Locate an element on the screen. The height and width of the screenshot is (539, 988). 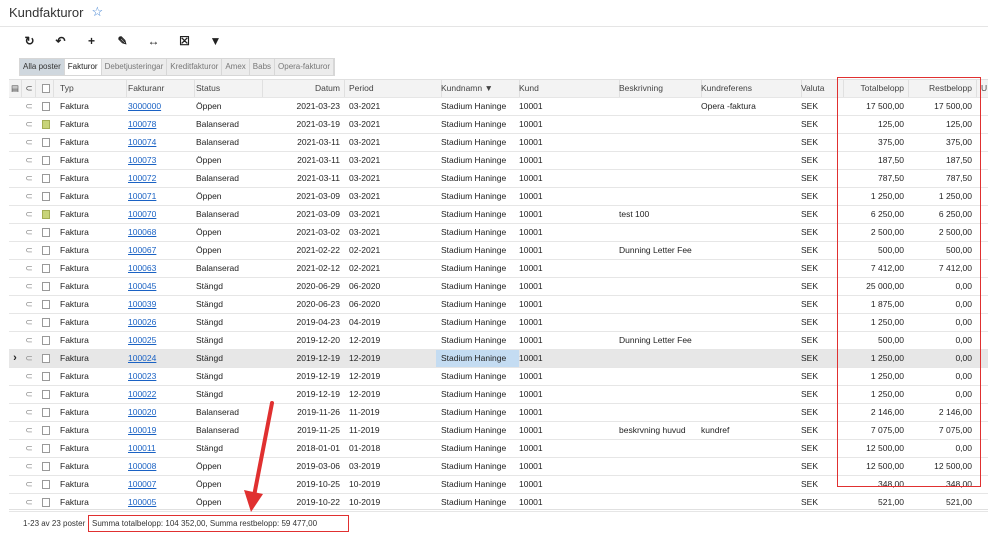
column-header-beskrivning: Beskrivning is located at coordinates (658, 88).